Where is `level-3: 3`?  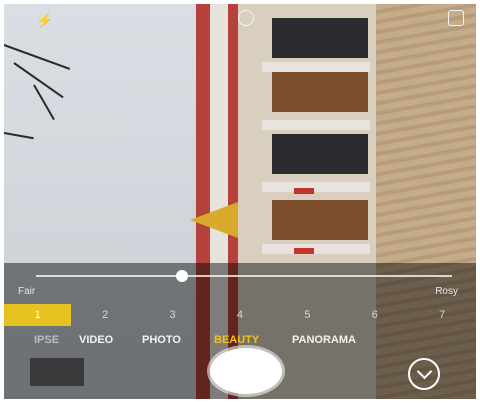
level-3: 3 is located at coordinates (172, 315).